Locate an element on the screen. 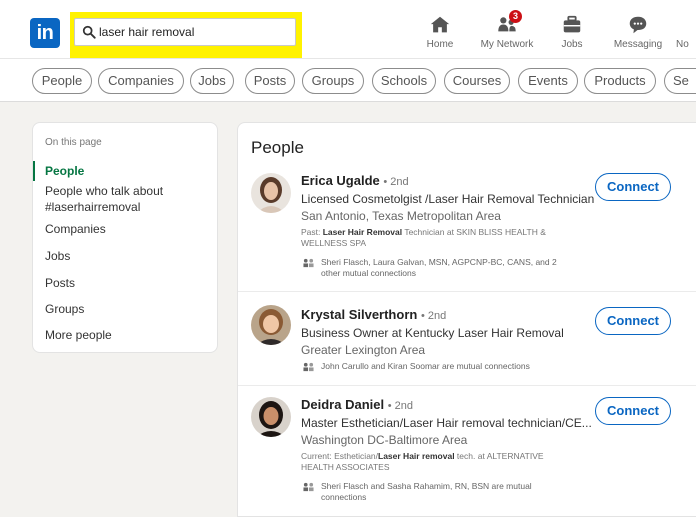  snippet-highlight: Laser Hair Removal is located at coordinates (362, 232).